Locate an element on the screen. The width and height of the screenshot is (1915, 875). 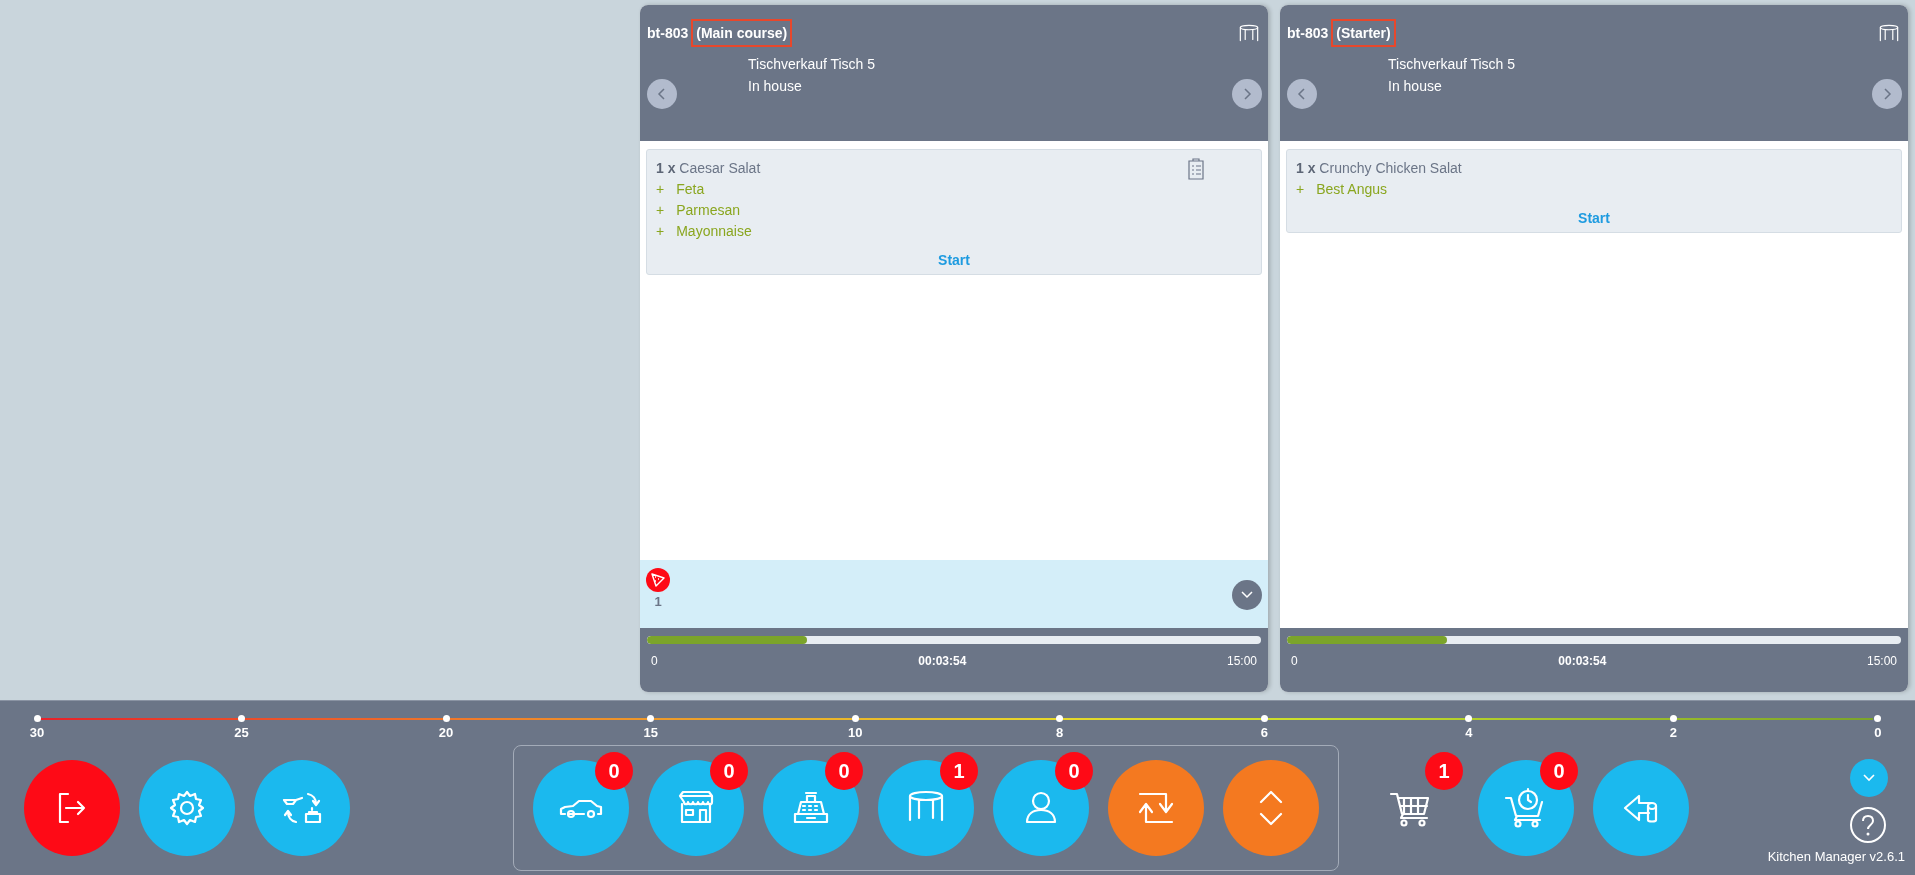
timeline-label: 8 is located at coordinates (1060, 732).